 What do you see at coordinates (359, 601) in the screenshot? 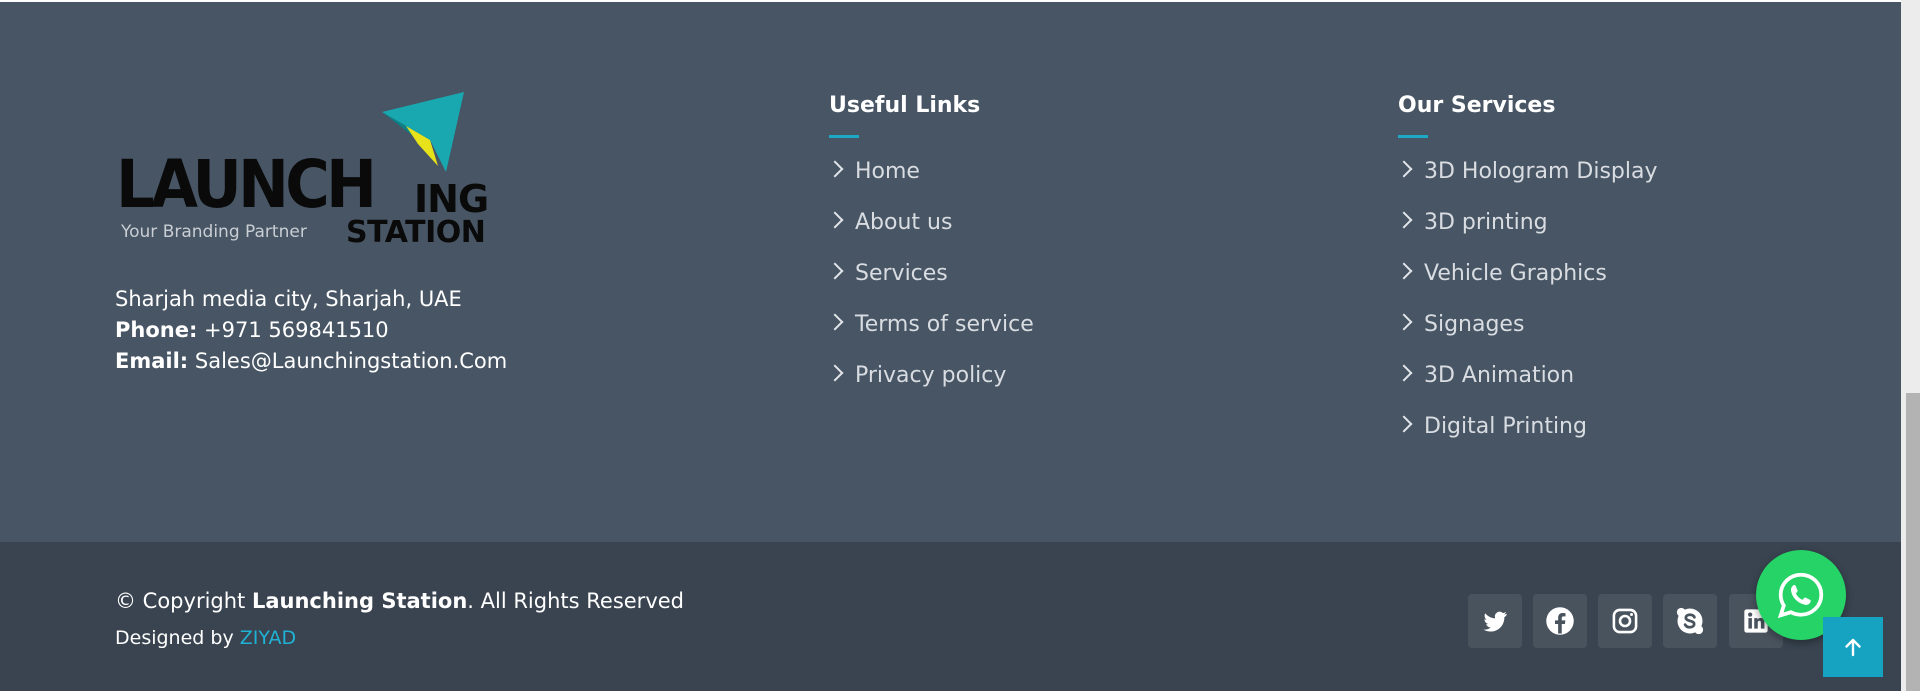
I see `company-name: Launching Station` at bounding box center [359, 601].